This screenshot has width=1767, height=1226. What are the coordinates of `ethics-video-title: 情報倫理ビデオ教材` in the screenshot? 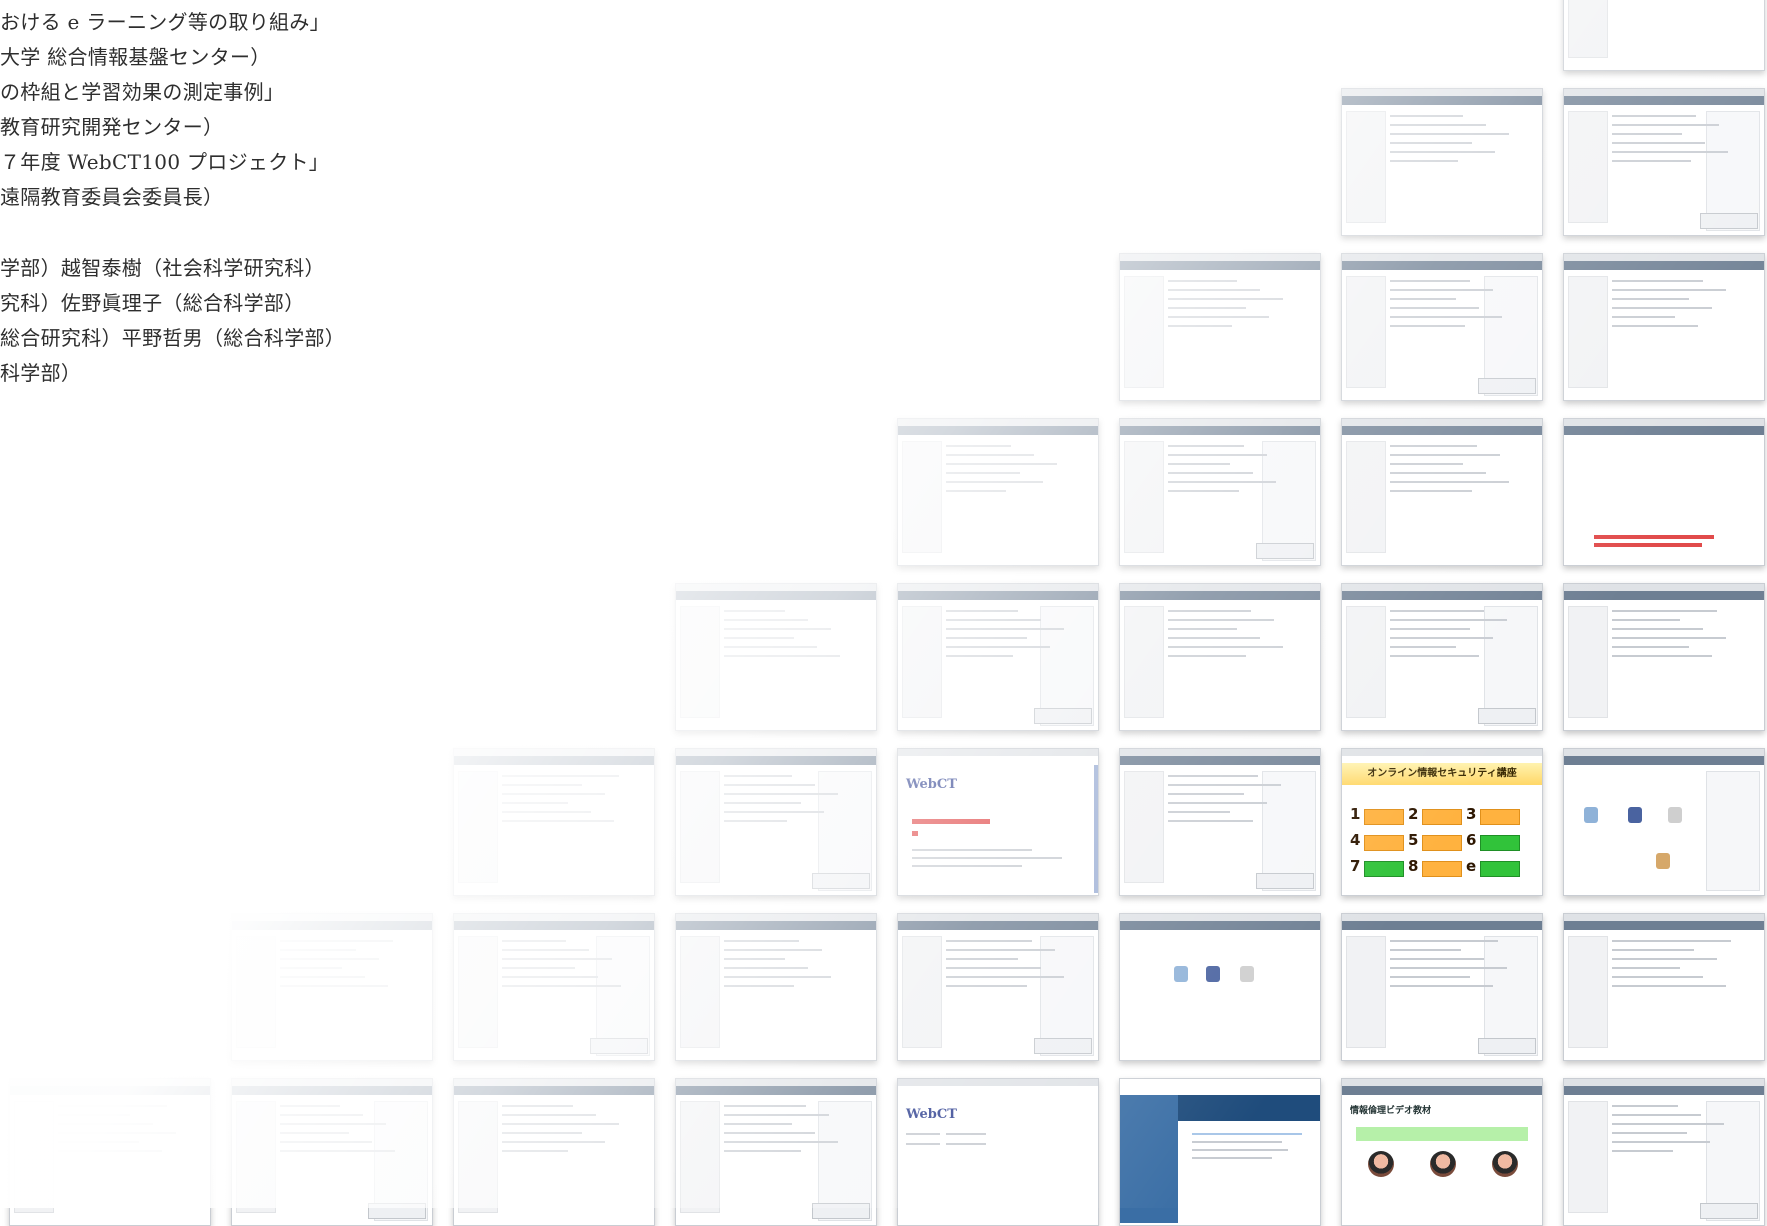 It's located at (1391, 1111).